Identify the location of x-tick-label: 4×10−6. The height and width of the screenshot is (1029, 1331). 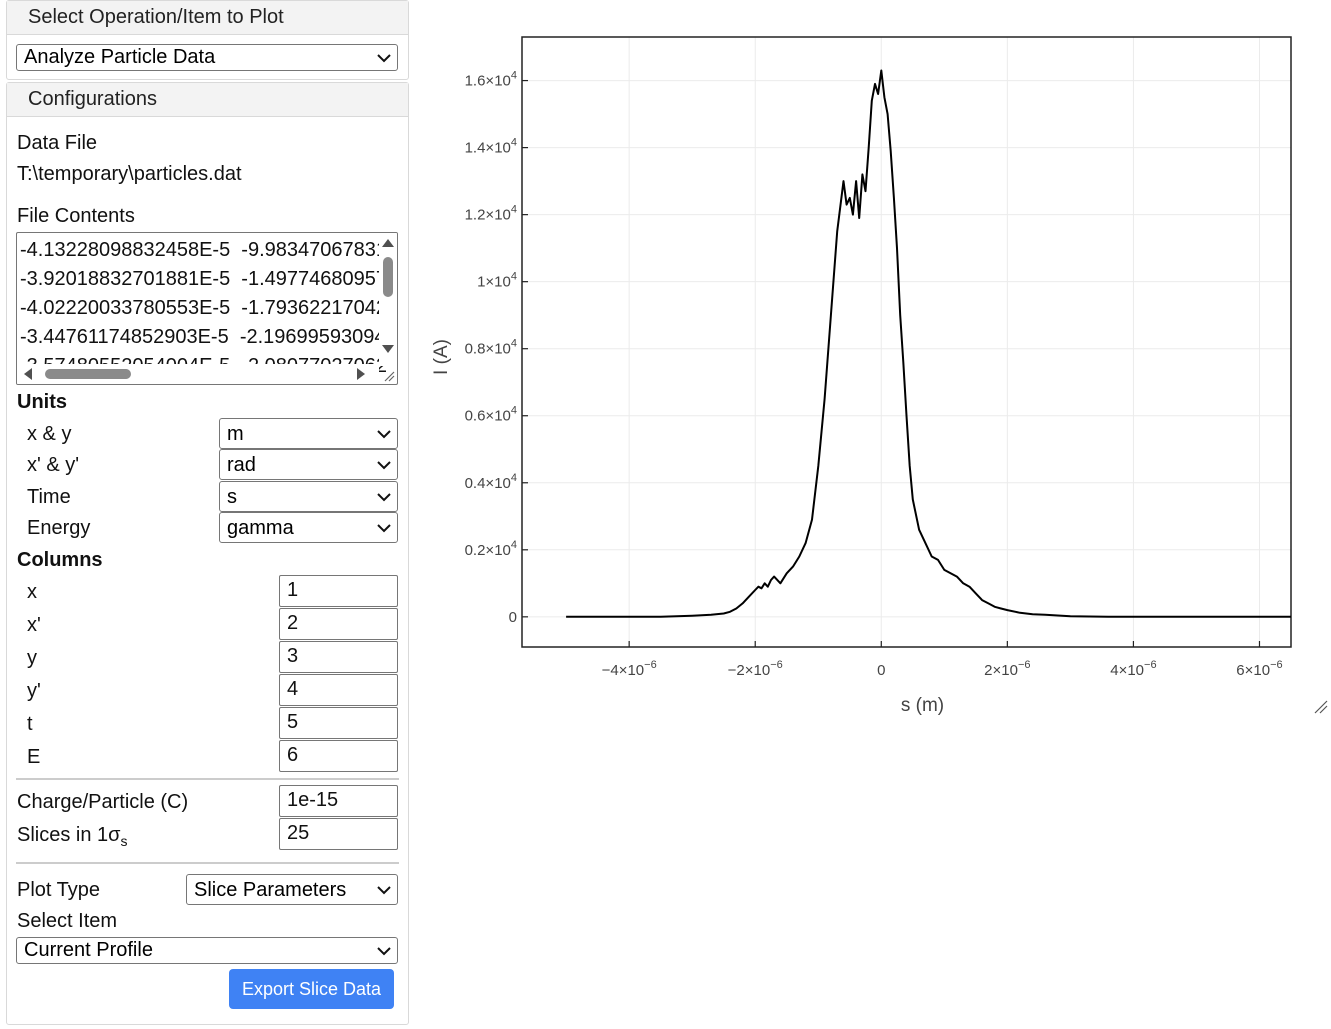
(1133, 669).